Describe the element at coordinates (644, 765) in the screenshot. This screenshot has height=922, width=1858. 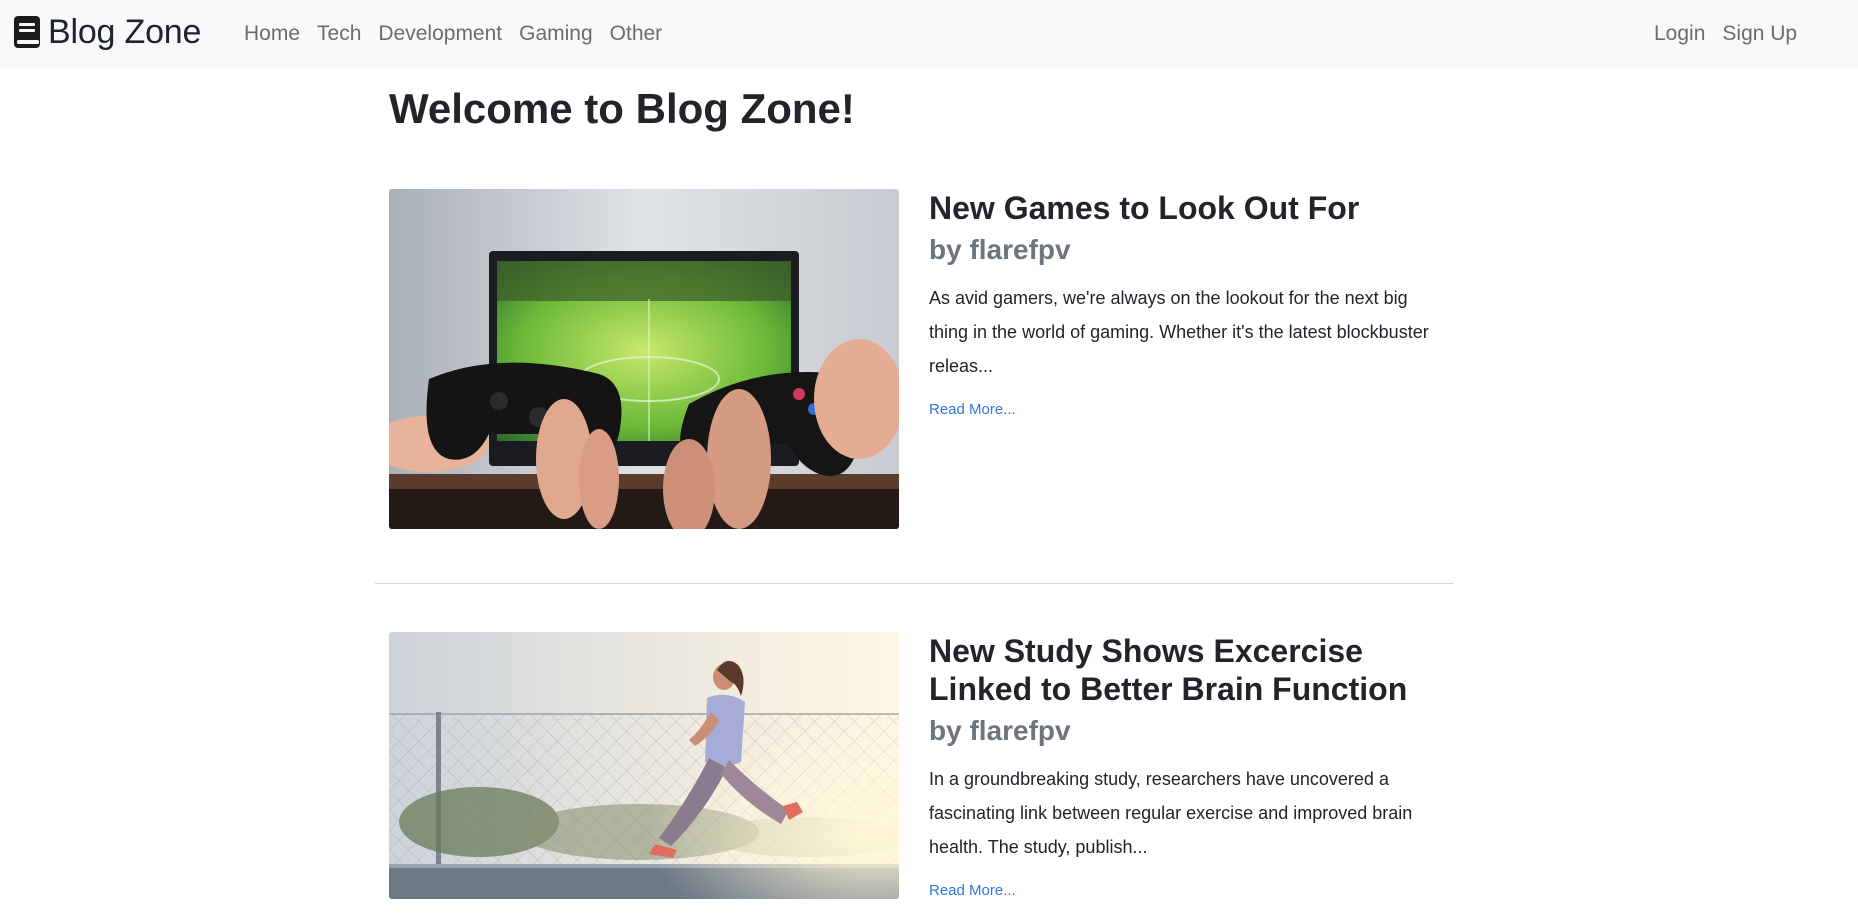
I see `woman-running-image` at that location.